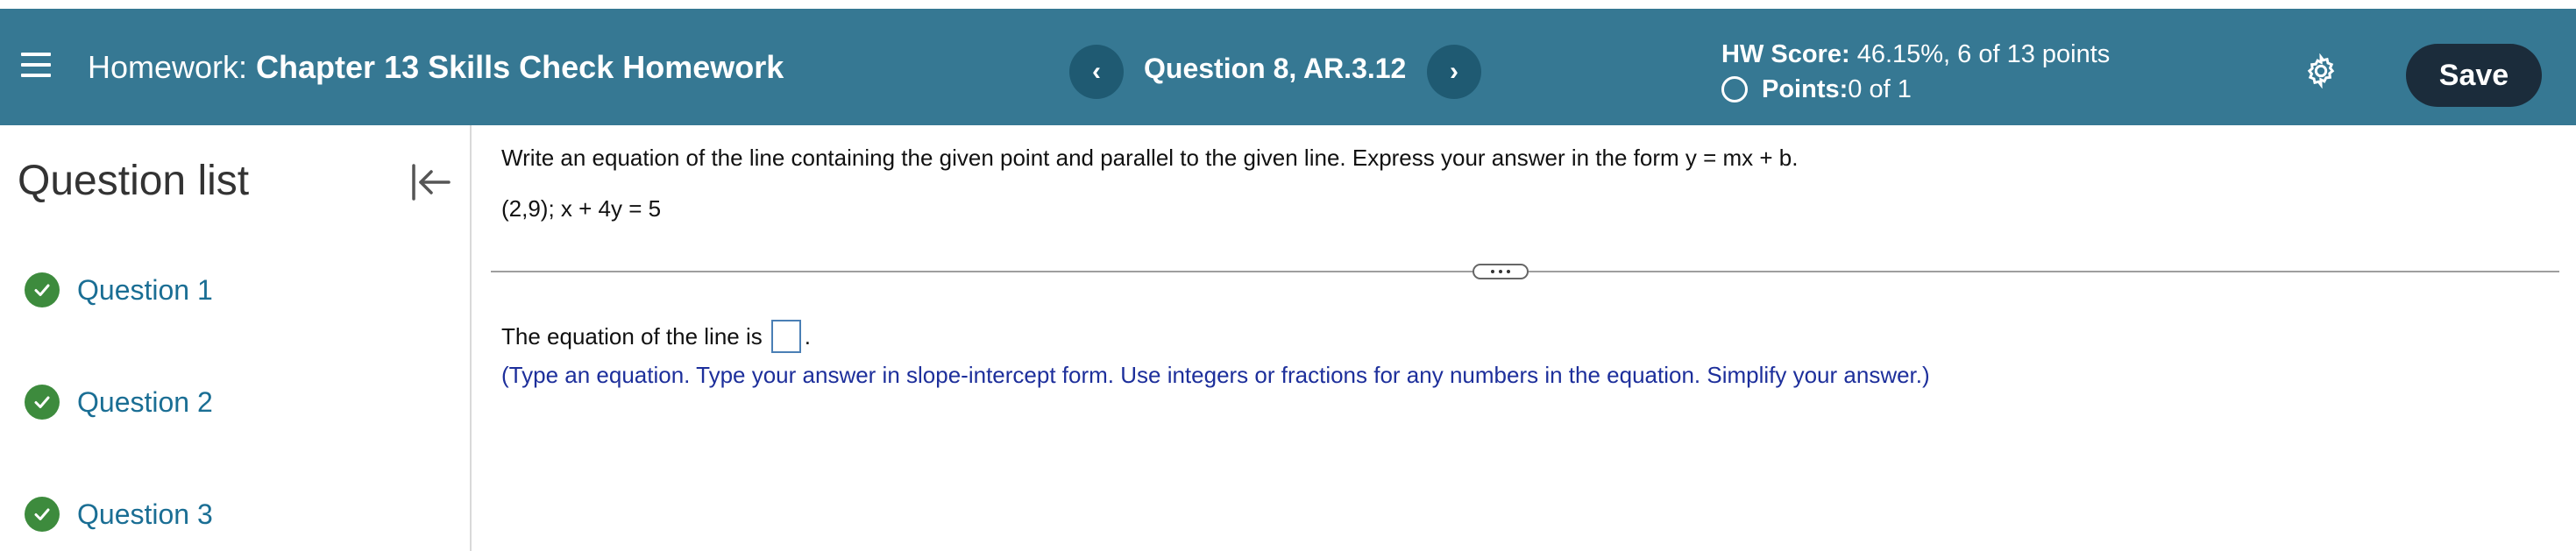 This screenshot has height=551, width=2576. I want to click on answer-suffix: ., so click(807, 336).